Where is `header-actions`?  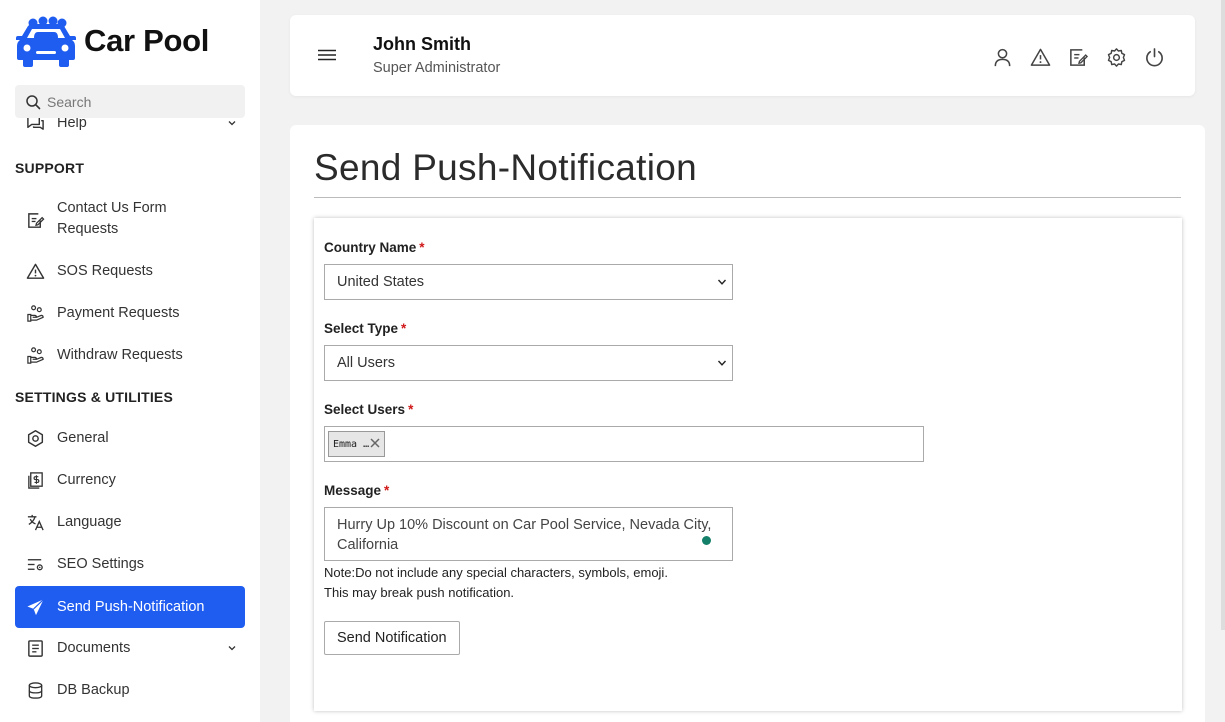
header-actions is located at coordinates (1078, 57).